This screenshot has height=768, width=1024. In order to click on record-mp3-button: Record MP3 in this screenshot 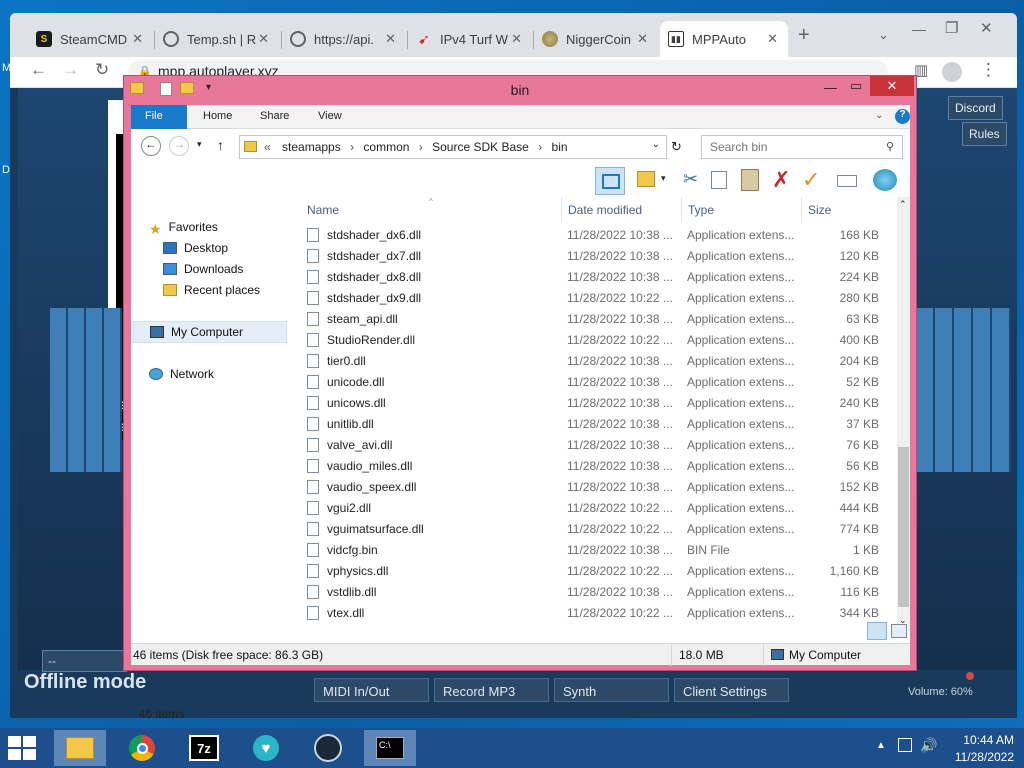, I will do `click(491, 690)`.